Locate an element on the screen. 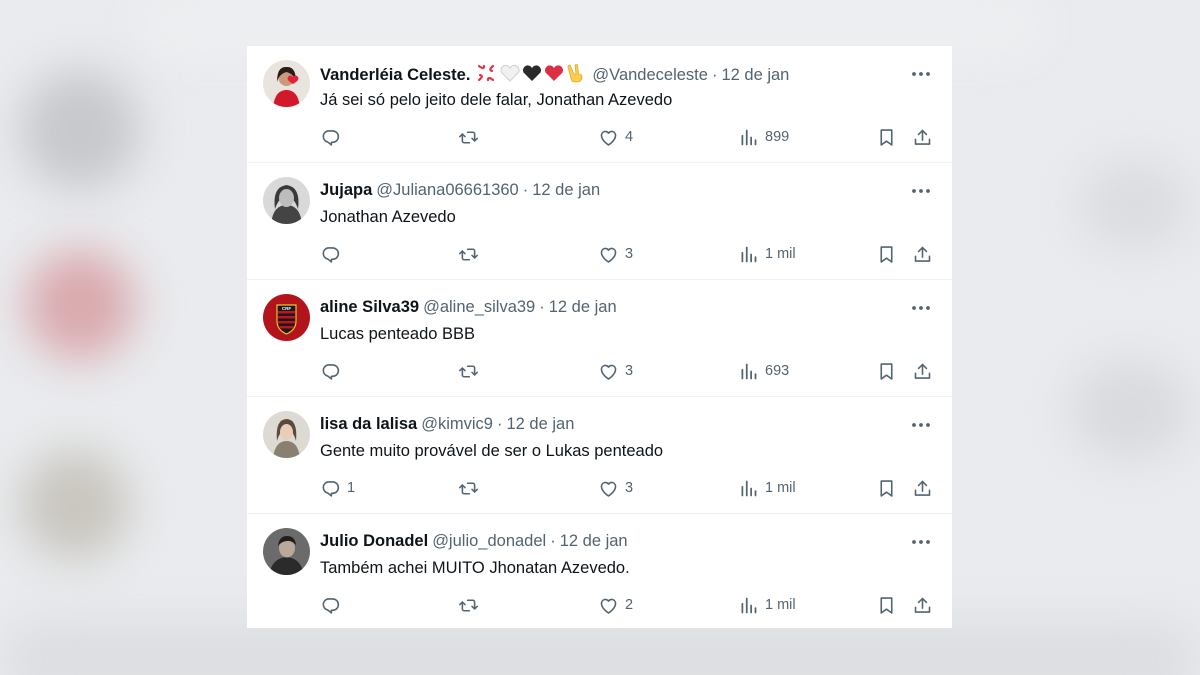 Image resolution: width=1200 pixels, height=675 pixels. display-name: lisa da lalisa is located at coordinates (368, 424).